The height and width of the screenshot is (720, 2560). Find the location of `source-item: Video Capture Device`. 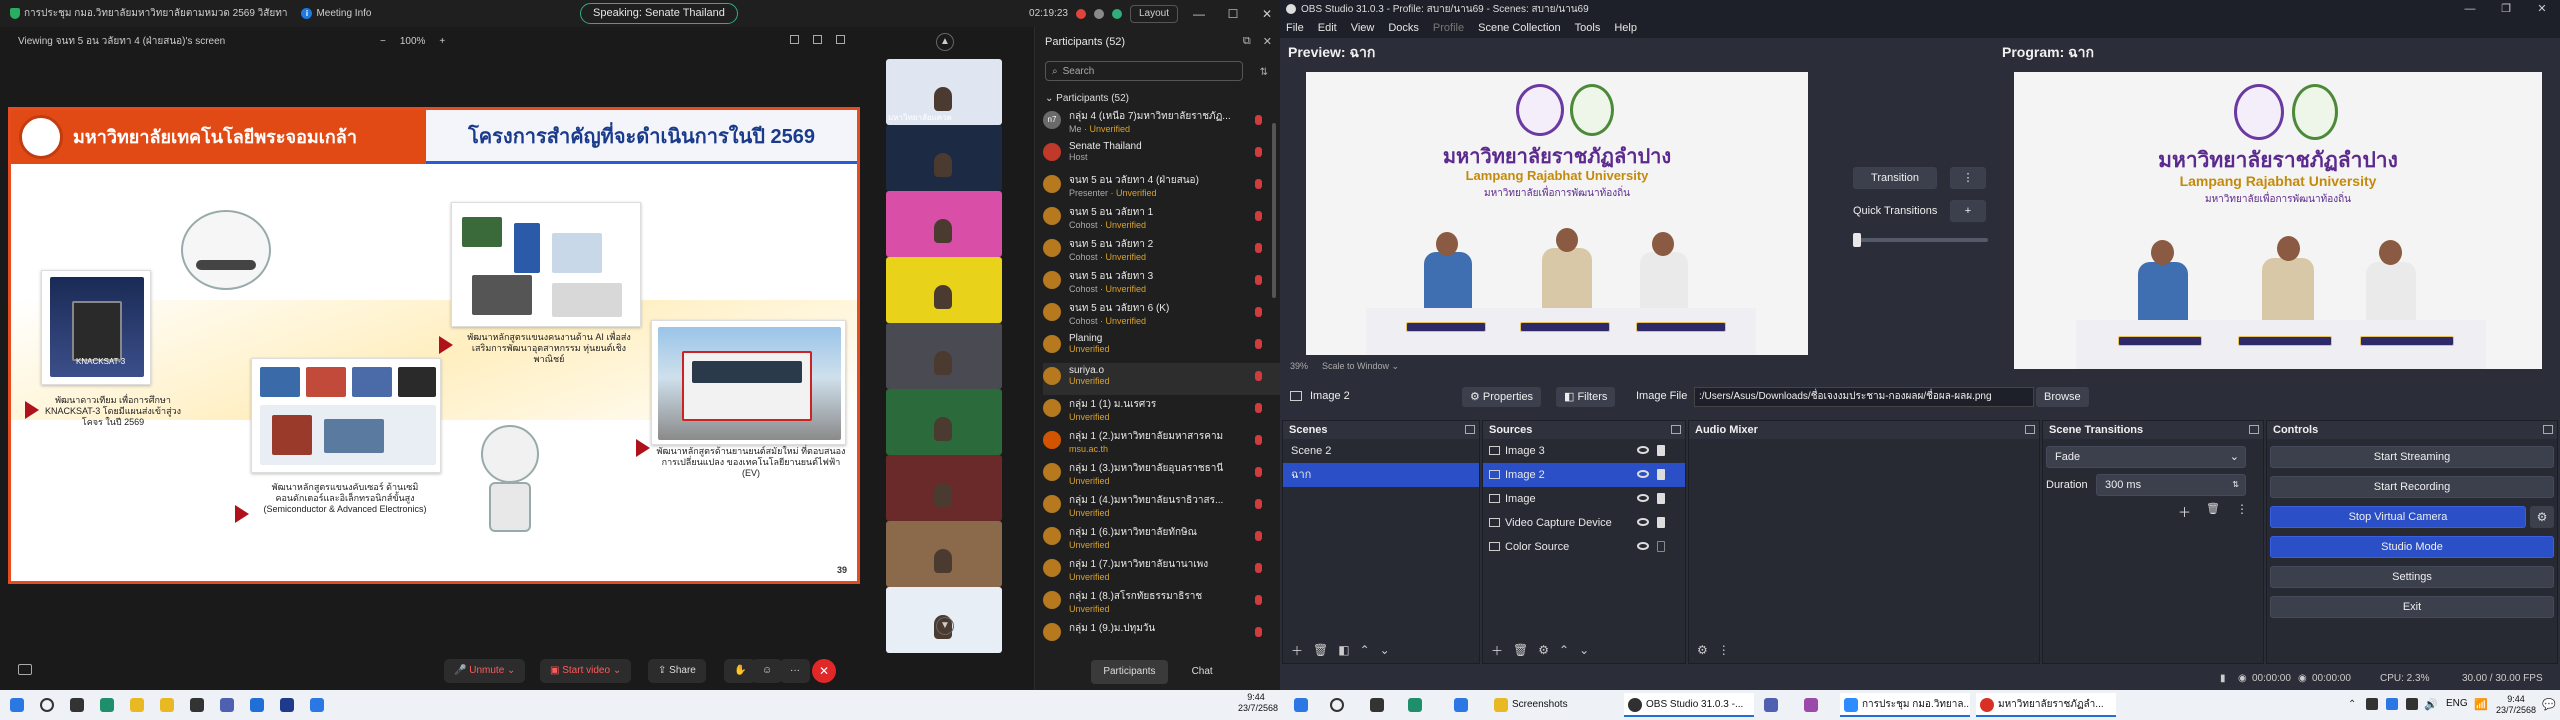

source-item: Video Capture Device is located at coordinates (1584, 523).